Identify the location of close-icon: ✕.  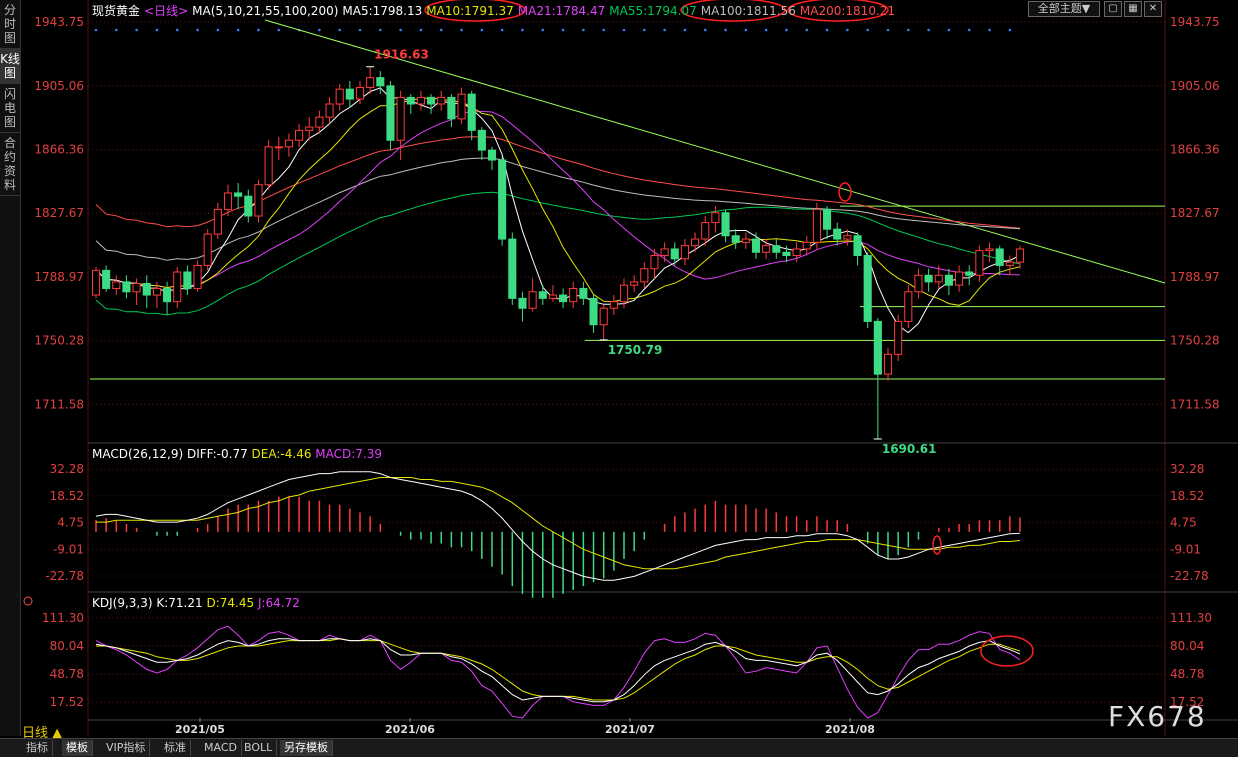
(1153, 9).